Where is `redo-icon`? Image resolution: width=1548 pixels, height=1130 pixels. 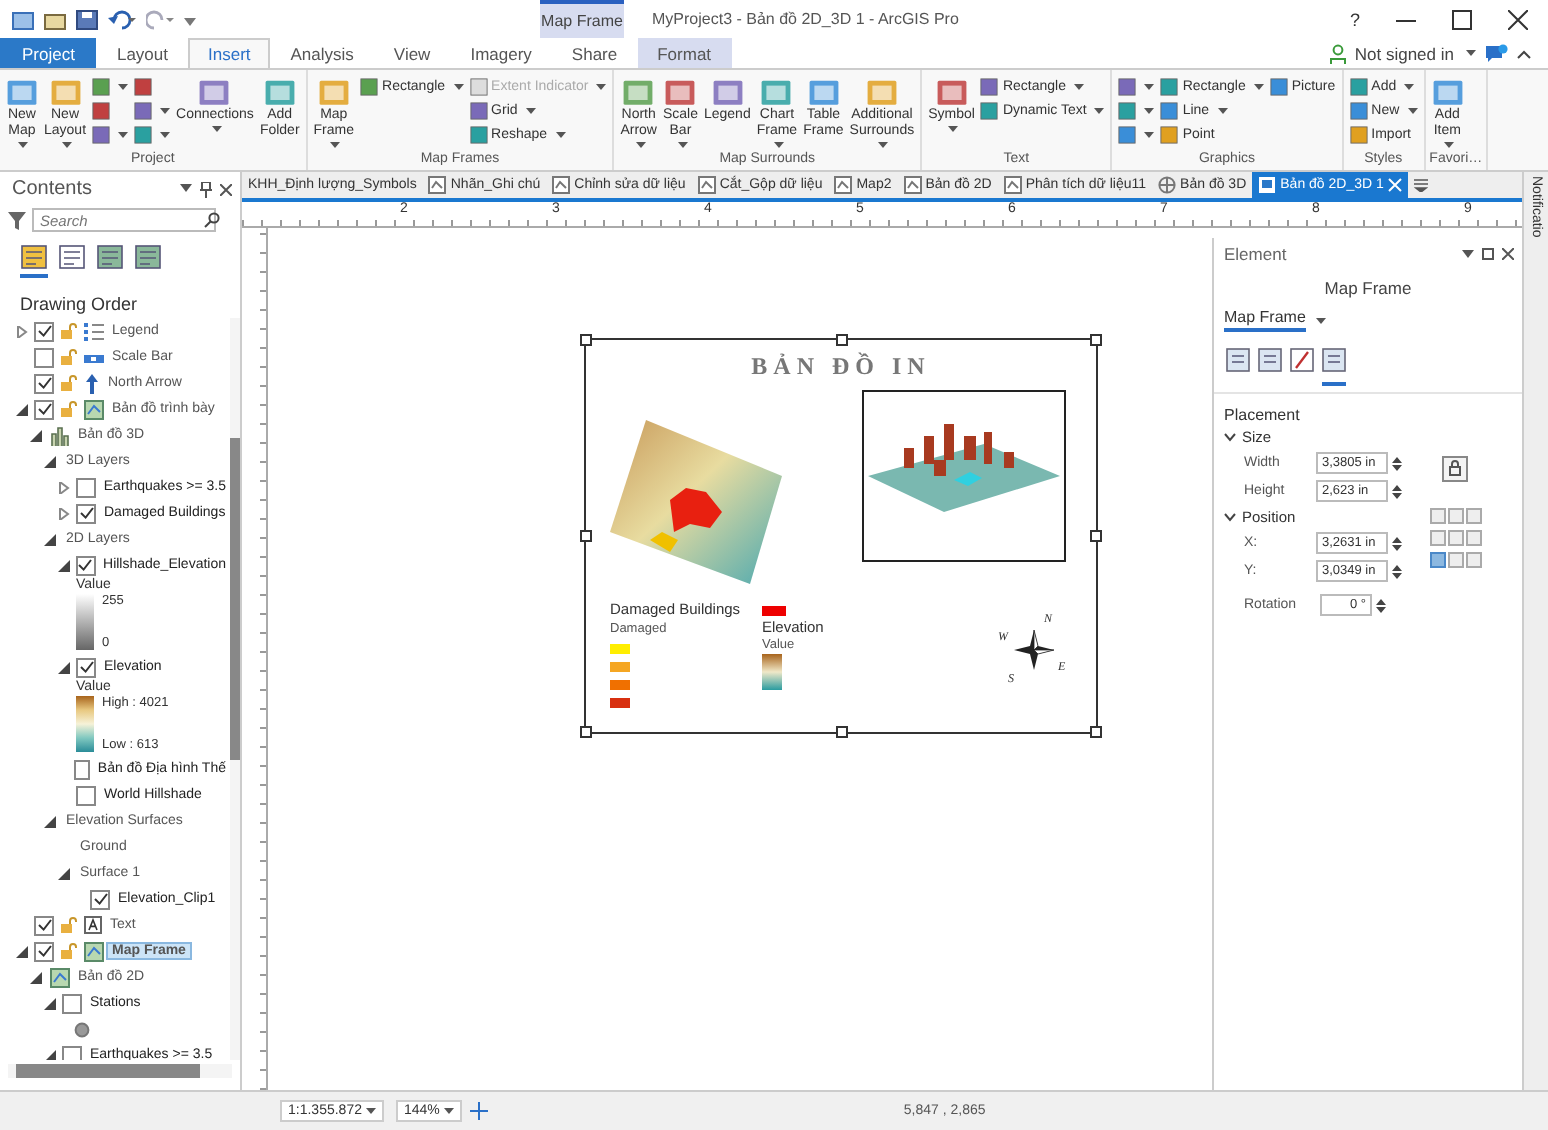 redo-icon is located at coordinates (160, 19).